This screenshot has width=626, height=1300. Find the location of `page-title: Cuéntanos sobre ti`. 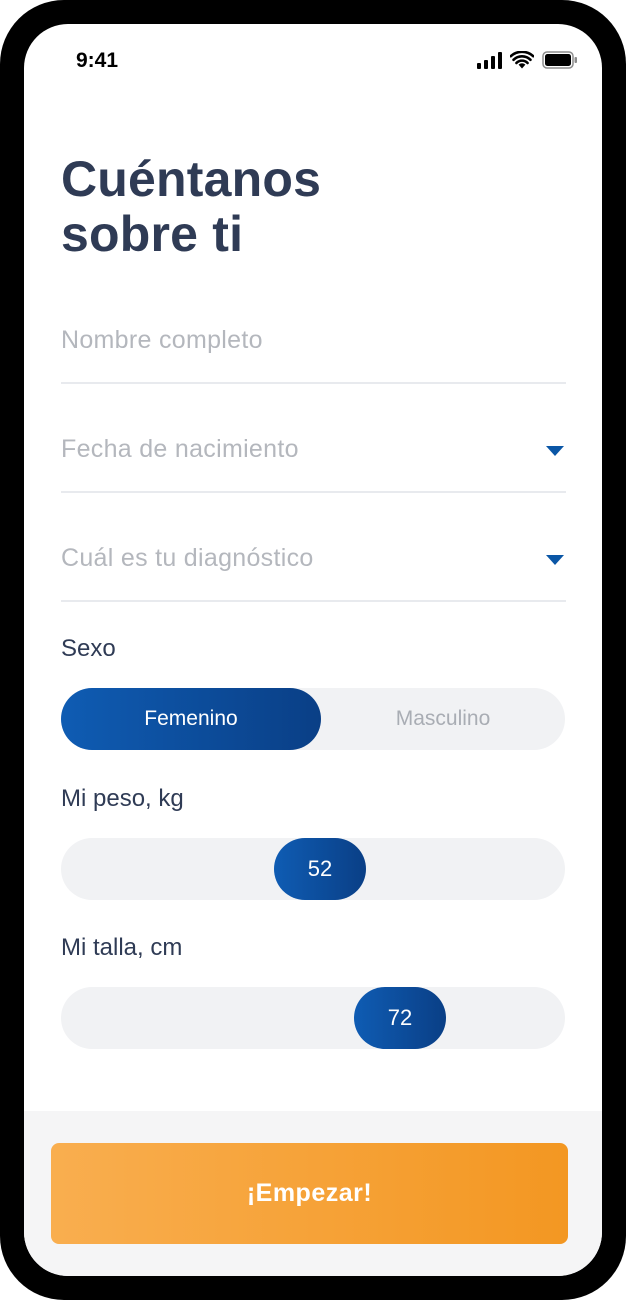

page-title: Cuéntanos sobre ti is located at coordinates (191, 207).